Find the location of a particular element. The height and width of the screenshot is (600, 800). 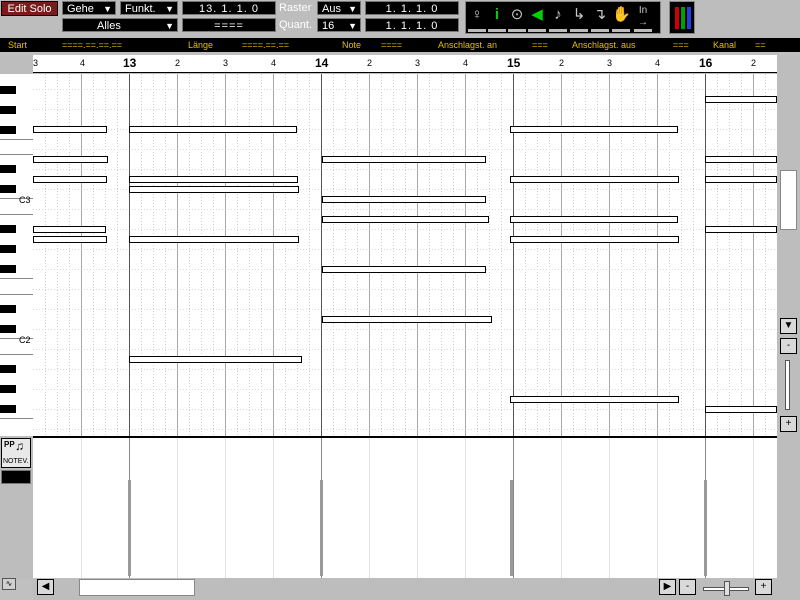

scroll-right-button: ▶ is located at coordinates (667, 587).